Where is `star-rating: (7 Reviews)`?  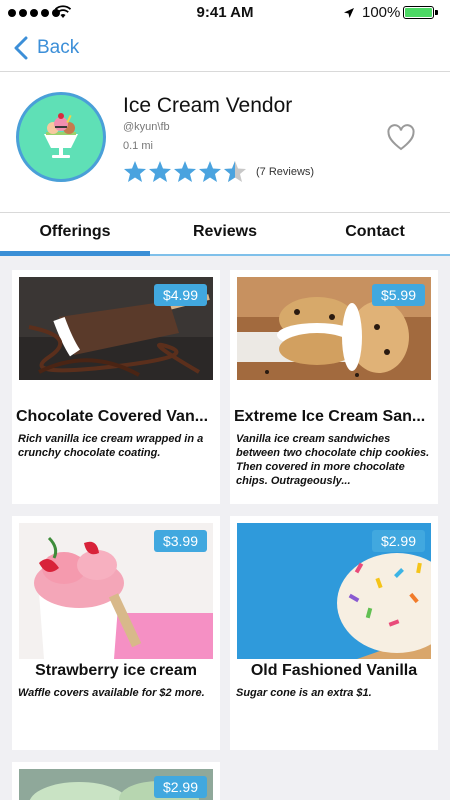 star-rating: (7 Reviews) is located at coordinates (218, 171).